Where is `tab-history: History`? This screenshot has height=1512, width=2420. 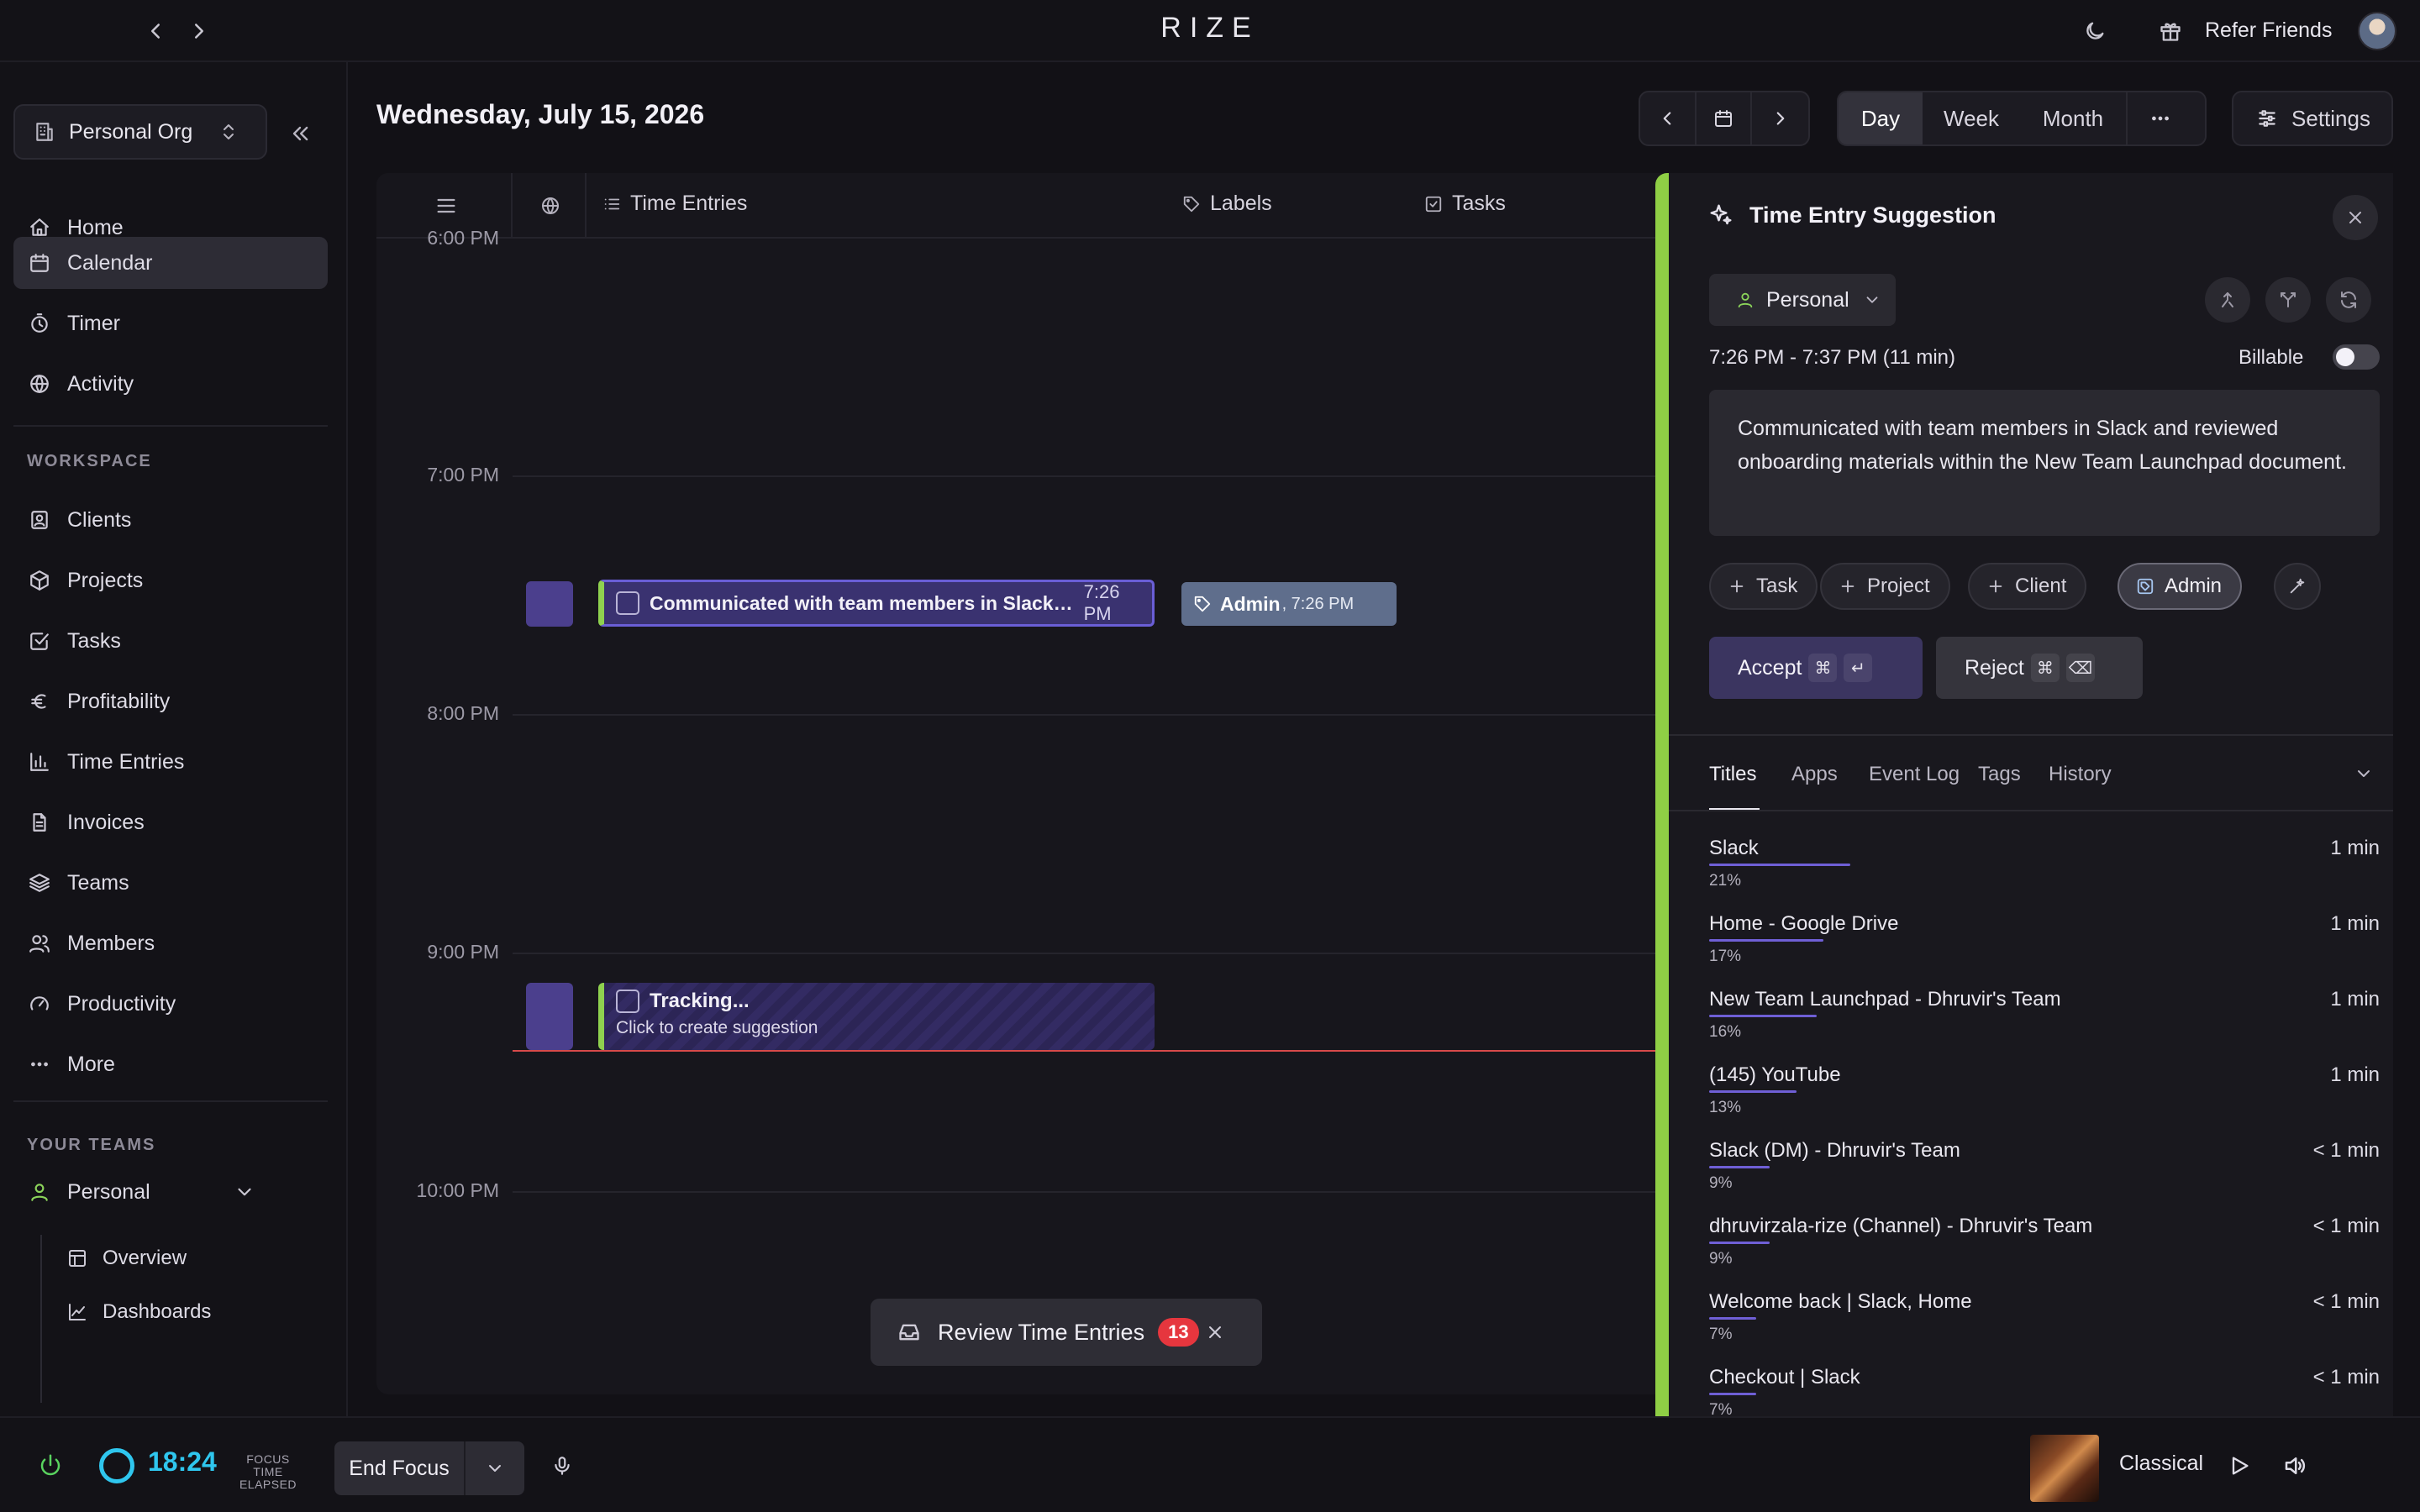
tab-history: History is located at coordinates (2081, 774).